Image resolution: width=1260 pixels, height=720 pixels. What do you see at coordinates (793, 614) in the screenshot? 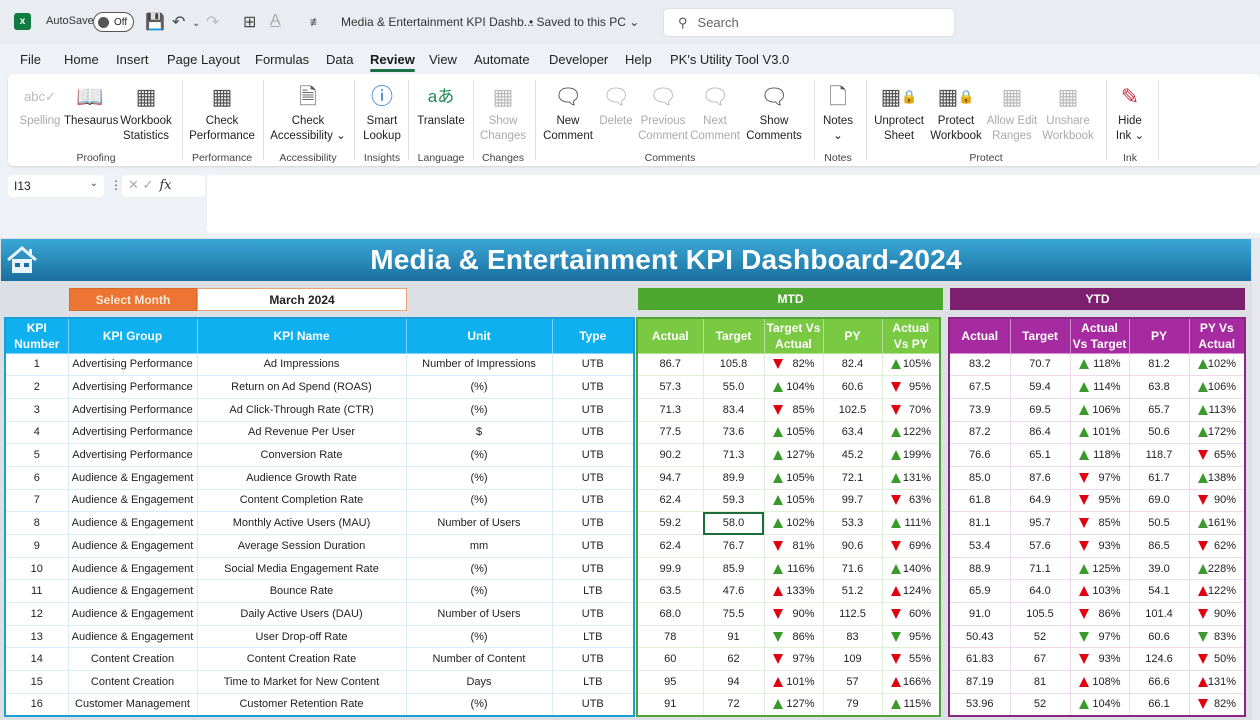
I see `mtd-target-vs-actual-cell: 90%` at bounding box center [793, 614].